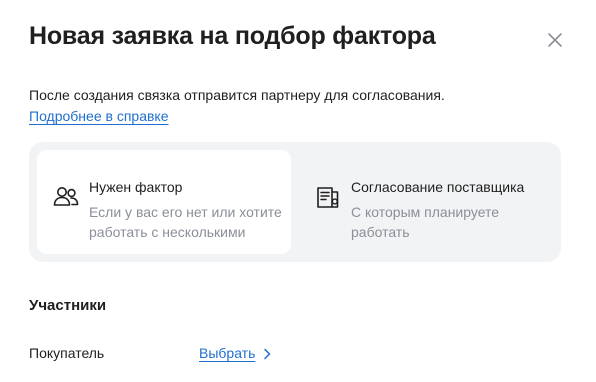 Image resolution: width=596 pixels, height=382 pixels. Describe the element at coordinates (67, 353) in the screenshot. I see `buyer-label: Покупатель` at that location.